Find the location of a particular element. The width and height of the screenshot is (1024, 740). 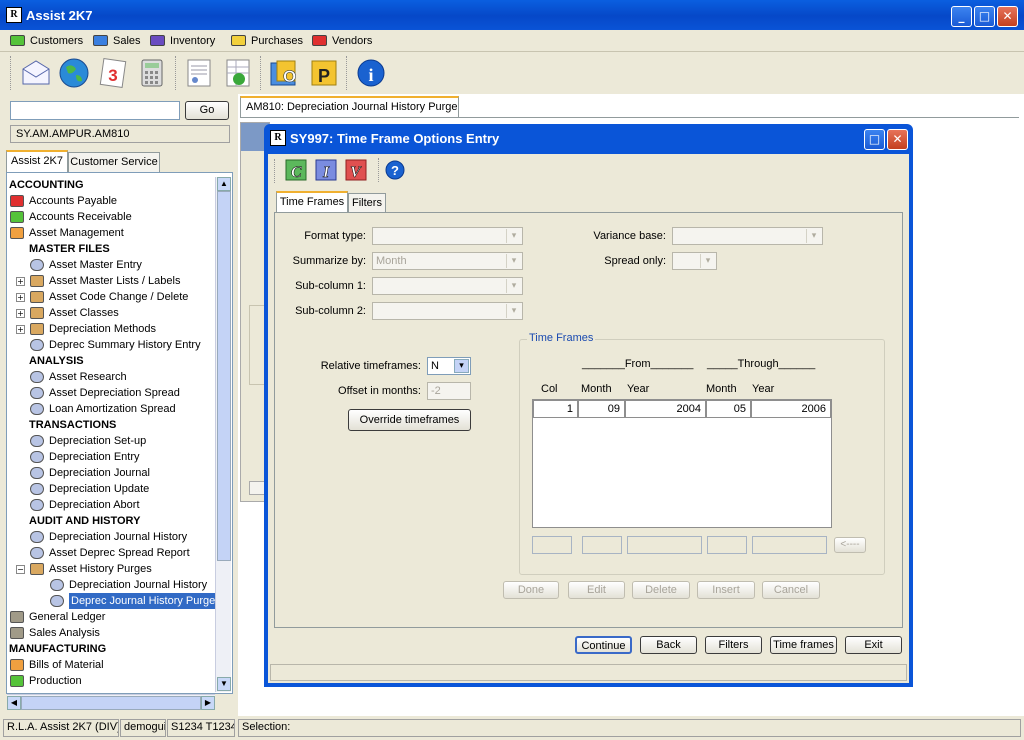

tree-item: Deprec Journal History Purge is located at coordinates (143, 601).